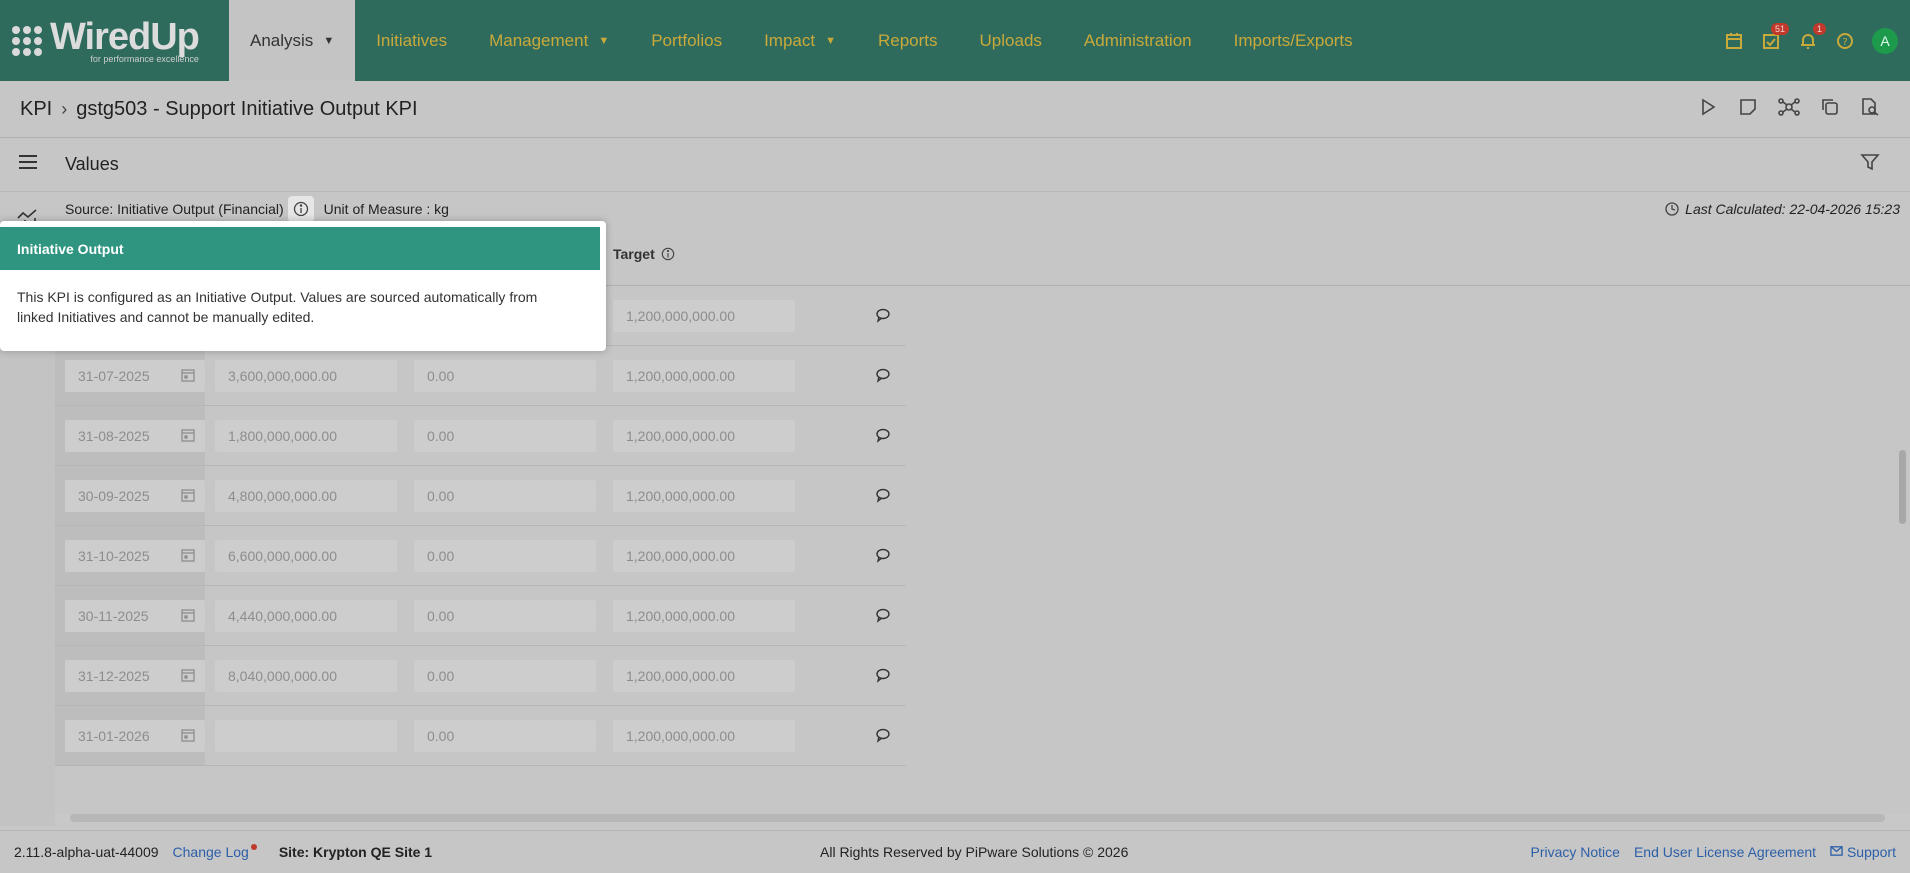  I want to click on document-search-icon, so click(1870, 109).